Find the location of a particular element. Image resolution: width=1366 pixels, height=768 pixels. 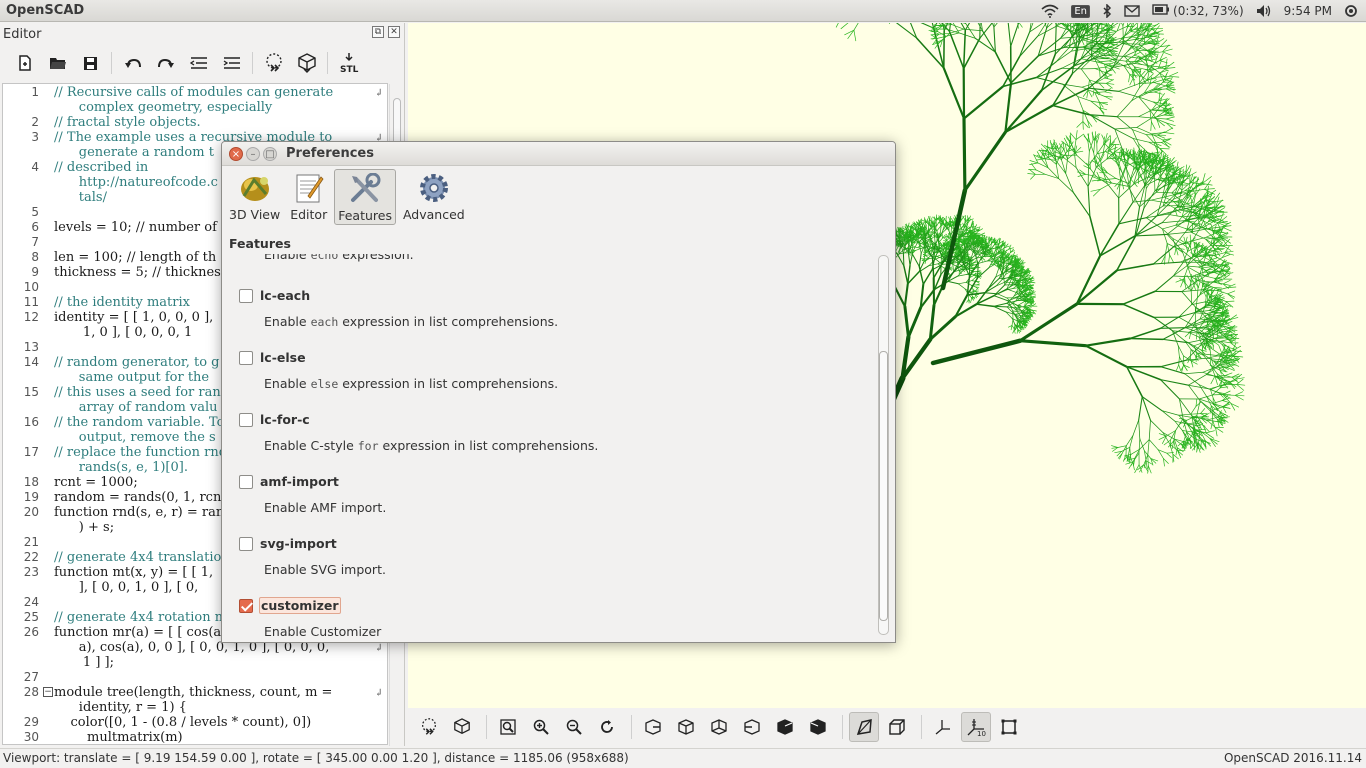

line-number: 10 is located at coordinates (31, 287).